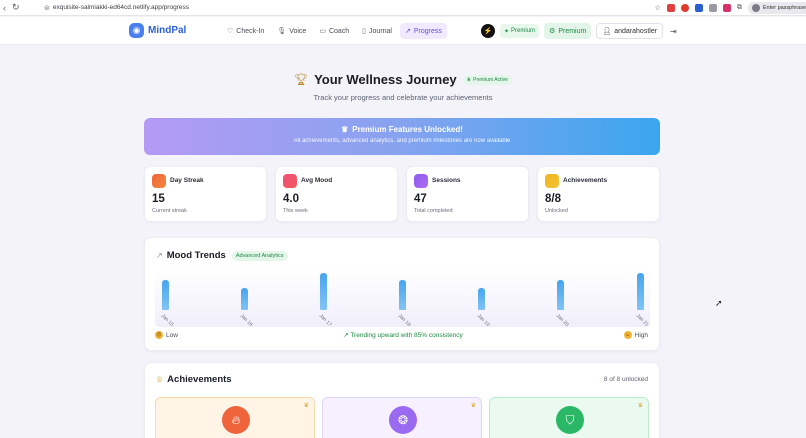  I want to click on brain-icon: ❂, so click(403, 420).